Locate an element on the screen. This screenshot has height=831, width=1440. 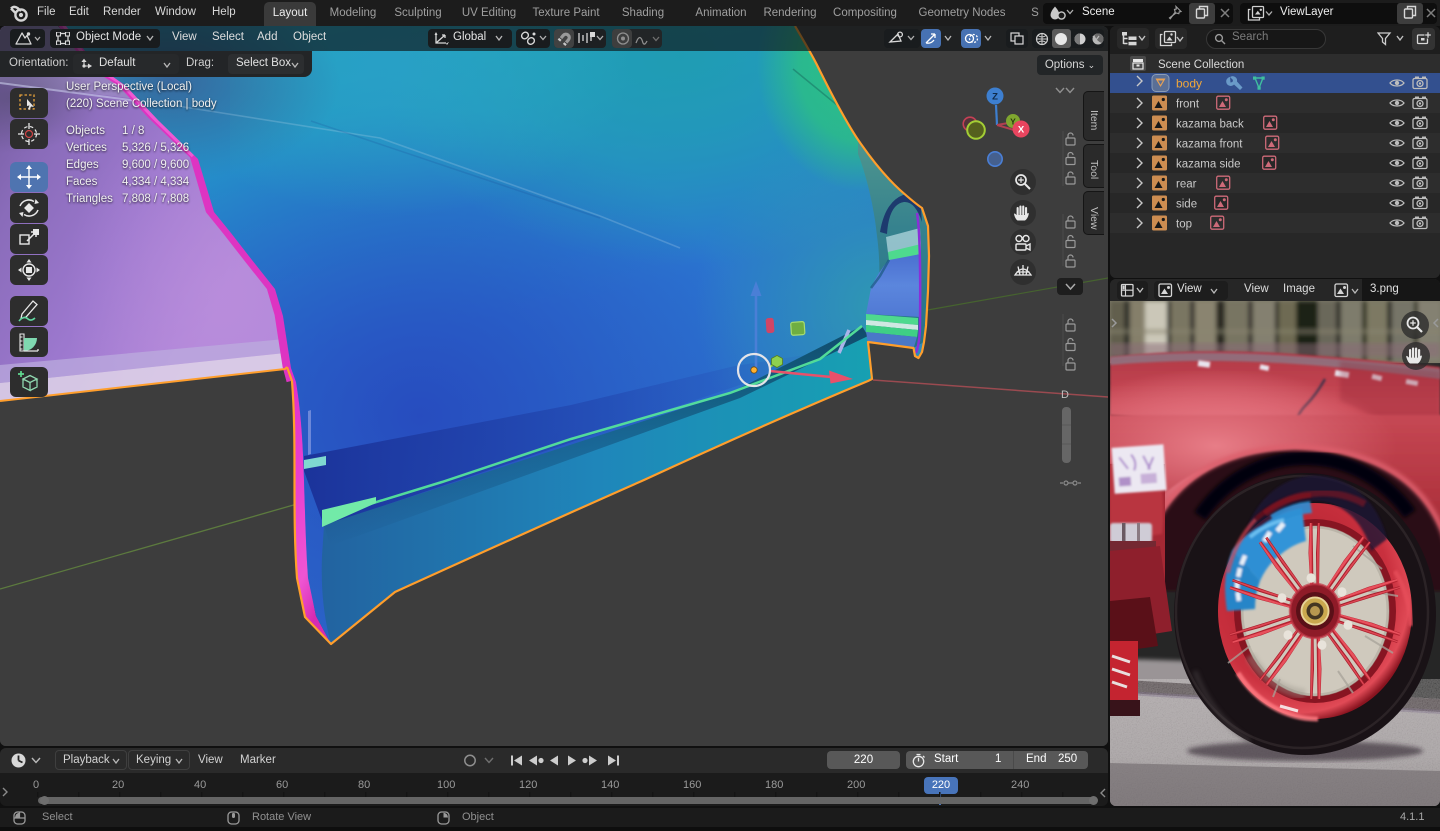
svg-text: top is located at coordinates (1184, 225).